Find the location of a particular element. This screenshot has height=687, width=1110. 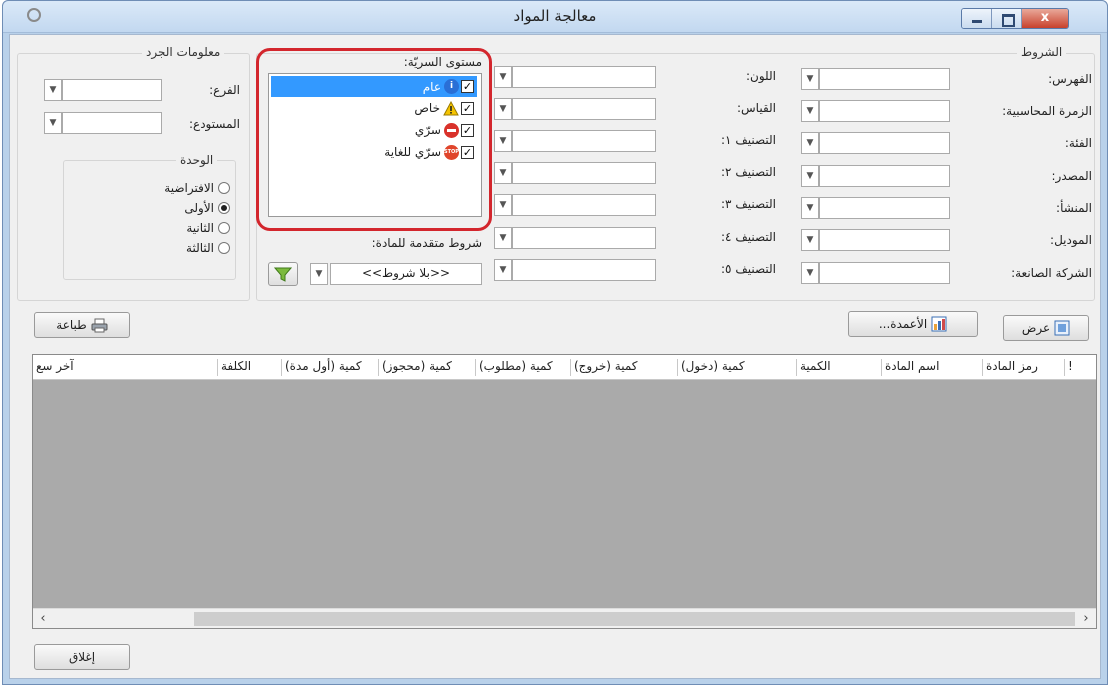

color-label: اللون: is located at coordinates (760, 76).